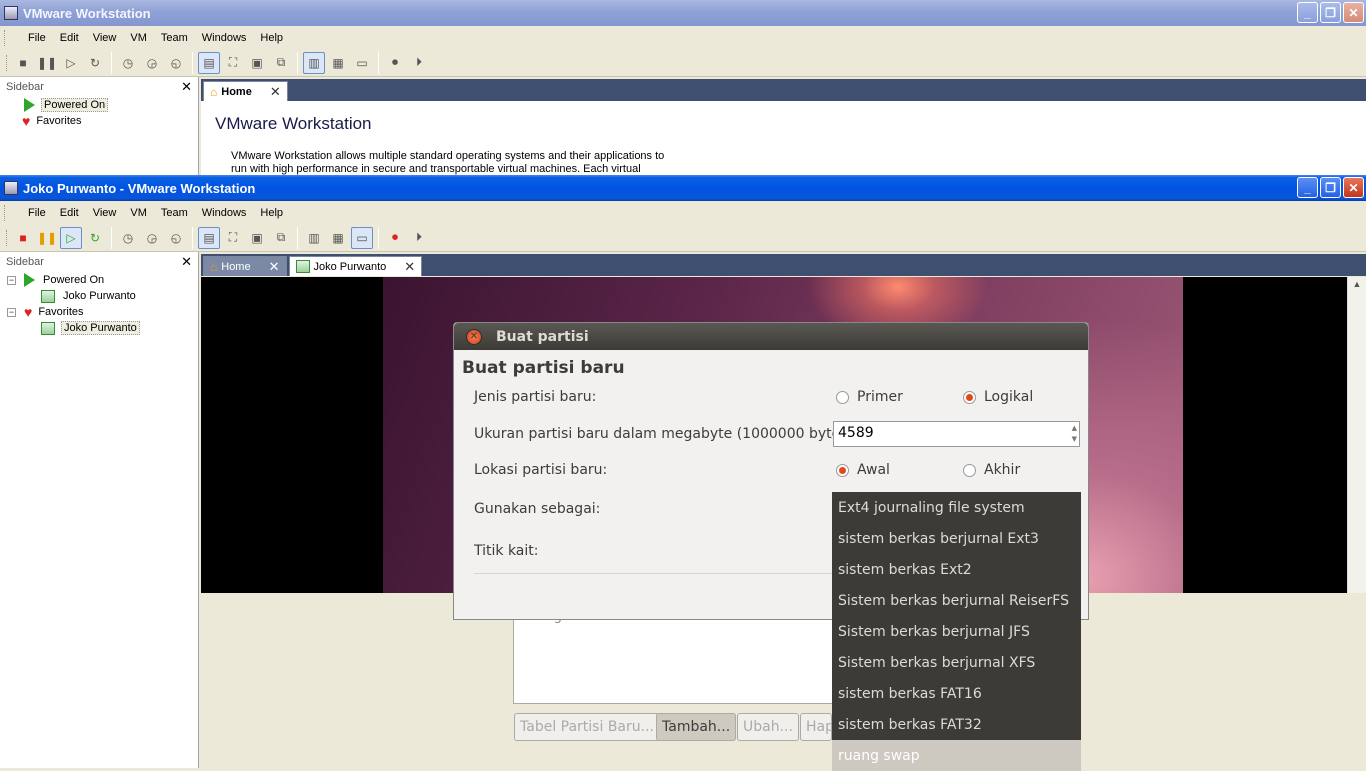 This screenshot has width=1366, height=771. What do you see at coordinates (355, 266) in the screenshot?
I see `tab-vm: Joko Purwanto ✕` at bounding box center [355, 266].